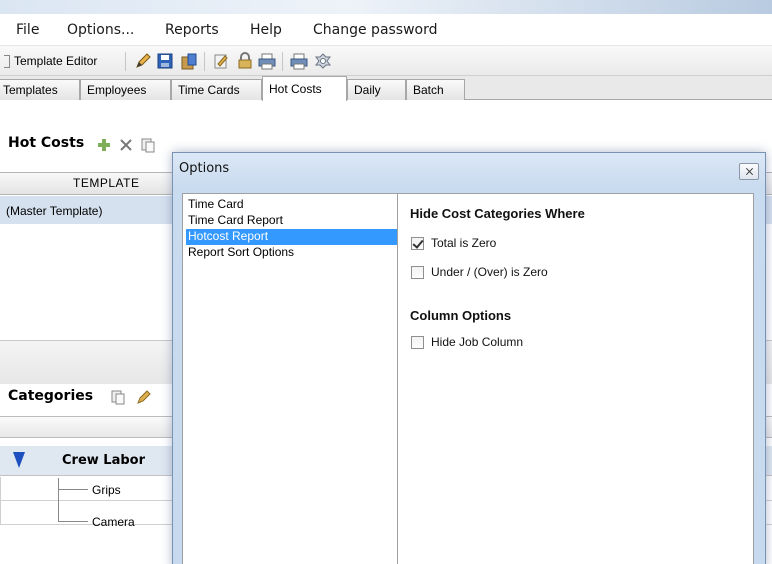 The height and width of the screenshot is (564, 772). What do you see at coordinates (30, 90) in the screenshot?
I see `tab-label: Templates` at bounding box center [30, 90].